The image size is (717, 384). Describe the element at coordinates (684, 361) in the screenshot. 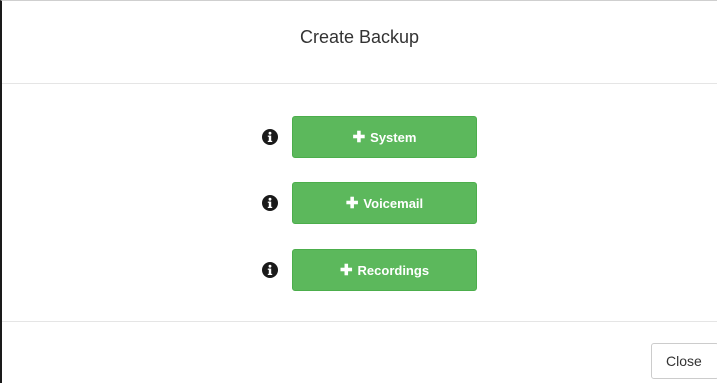

I see `close-button: Close` at that location.